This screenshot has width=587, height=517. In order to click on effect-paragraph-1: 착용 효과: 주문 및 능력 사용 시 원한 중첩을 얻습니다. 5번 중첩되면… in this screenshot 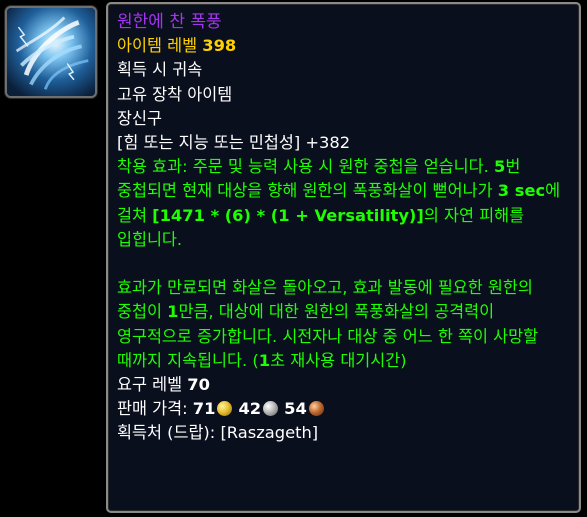, I will do `click(343, 203)`.